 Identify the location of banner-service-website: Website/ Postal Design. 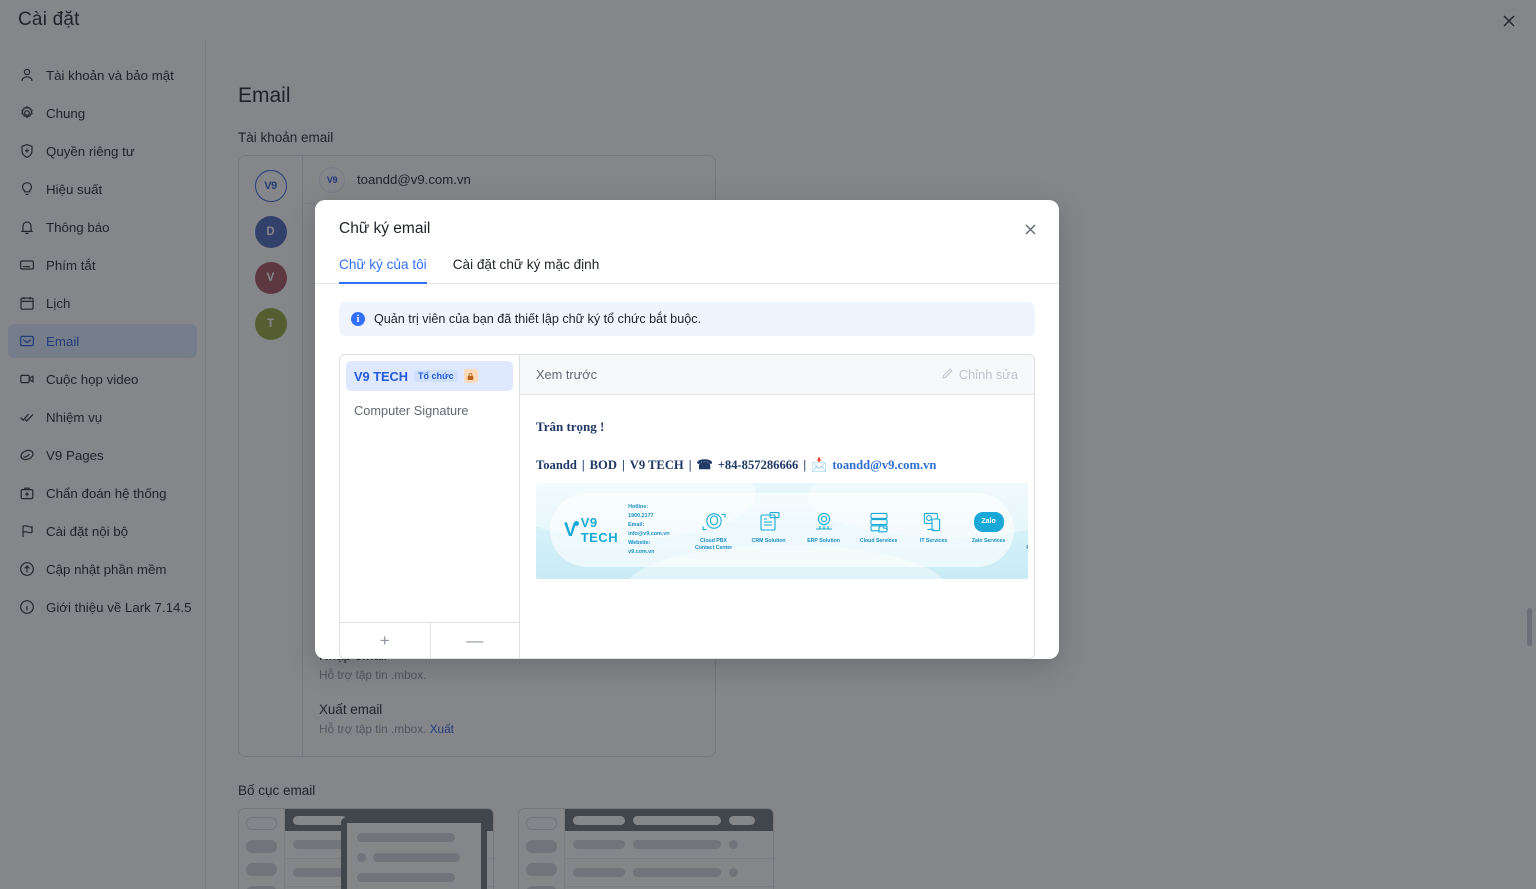
(1024, 530).